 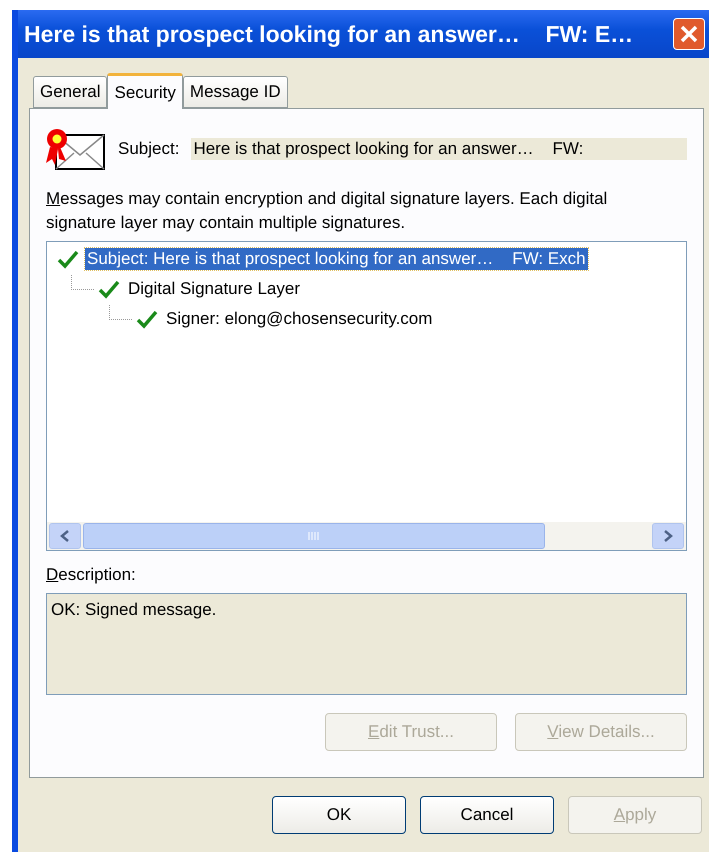 What do you see at coordinates (145, 91) in the screenshot?
I see `tab: Security` at bounding box center [145, 91].